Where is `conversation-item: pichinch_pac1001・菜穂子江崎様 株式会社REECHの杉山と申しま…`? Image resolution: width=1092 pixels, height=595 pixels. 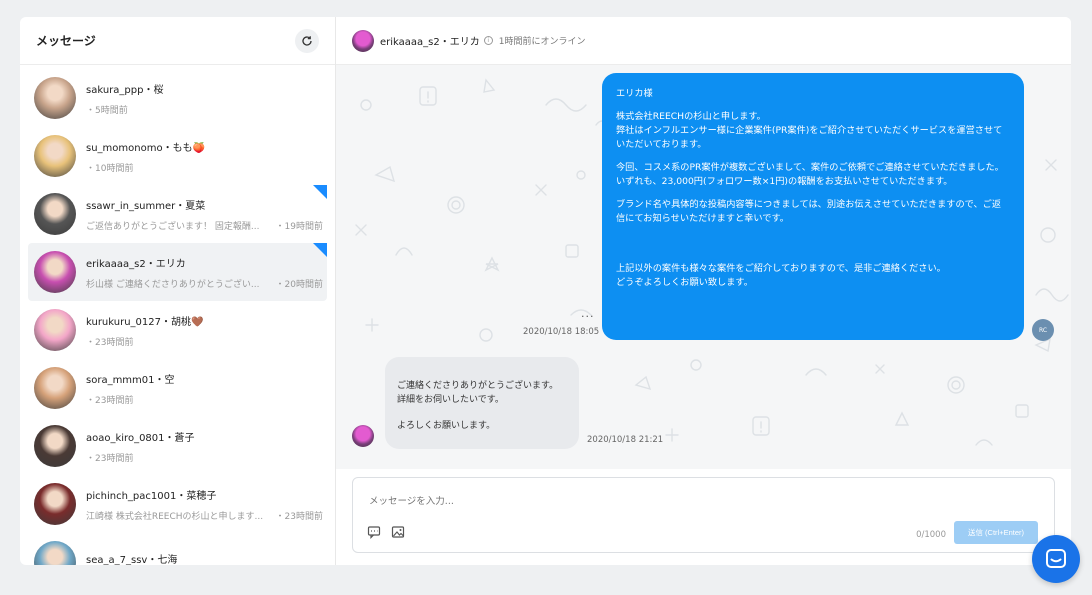
conversation-item: pichinch_pac1001・菜穂子江崎様 株式会社REECHの杉山と申しま… is located at coordinates (177, 504).